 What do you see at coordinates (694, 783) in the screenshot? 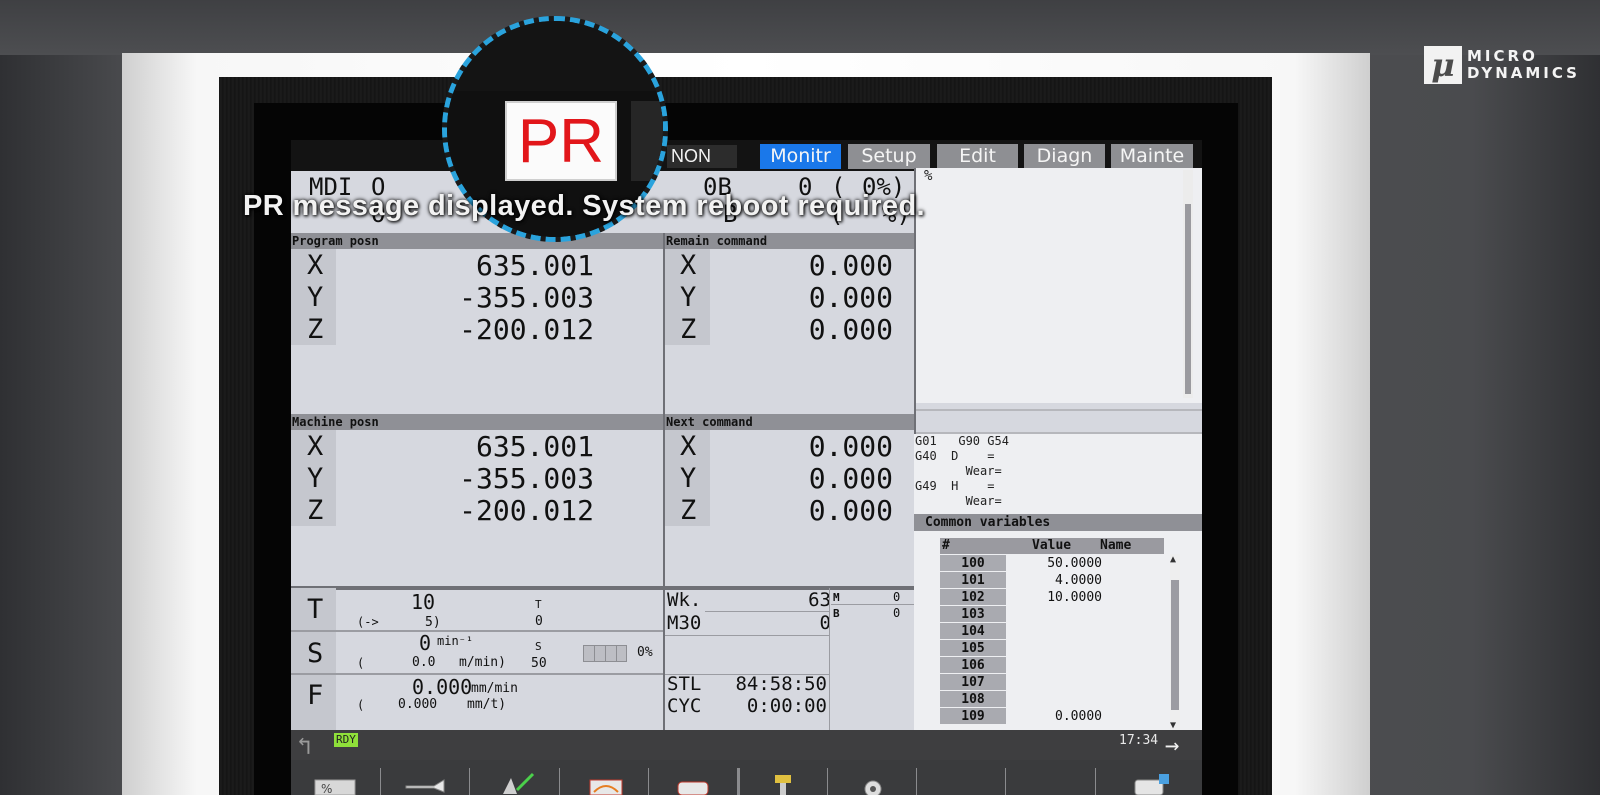
I see `softkey-shape-icon` at bounding box center [694, 783].